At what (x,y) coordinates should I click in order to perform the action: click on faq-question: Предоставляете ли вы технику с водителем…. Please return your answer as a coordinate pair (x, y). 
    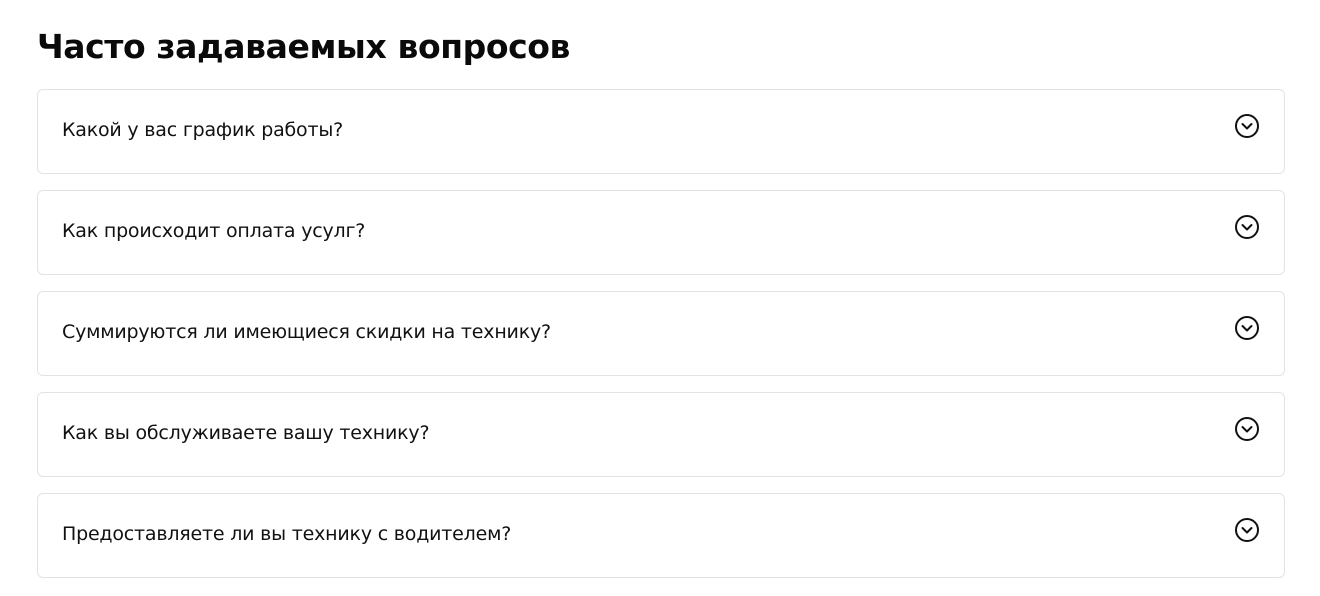
    Looking at the image, I should click on (287, 533).